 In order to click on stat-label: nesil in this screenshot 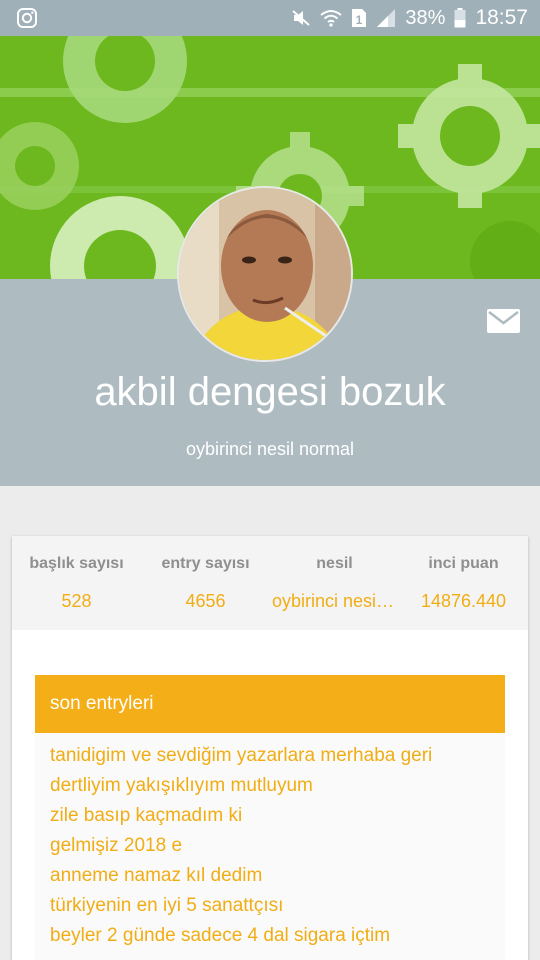, I will do `click(334, 563)`.